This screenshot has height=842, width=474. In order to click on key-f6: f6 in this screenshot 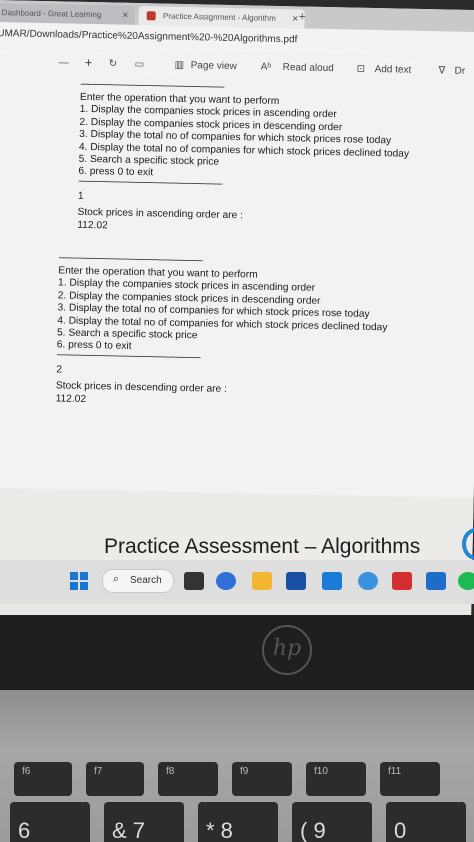, I will do `click(43, 779)`.